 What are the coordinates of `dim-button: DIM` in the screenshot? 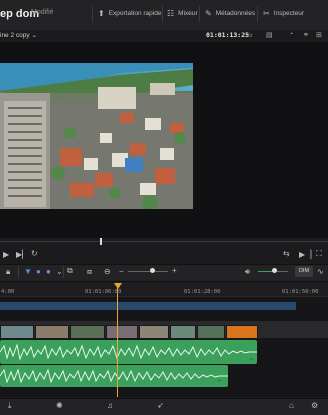 It's located at (304, 271).